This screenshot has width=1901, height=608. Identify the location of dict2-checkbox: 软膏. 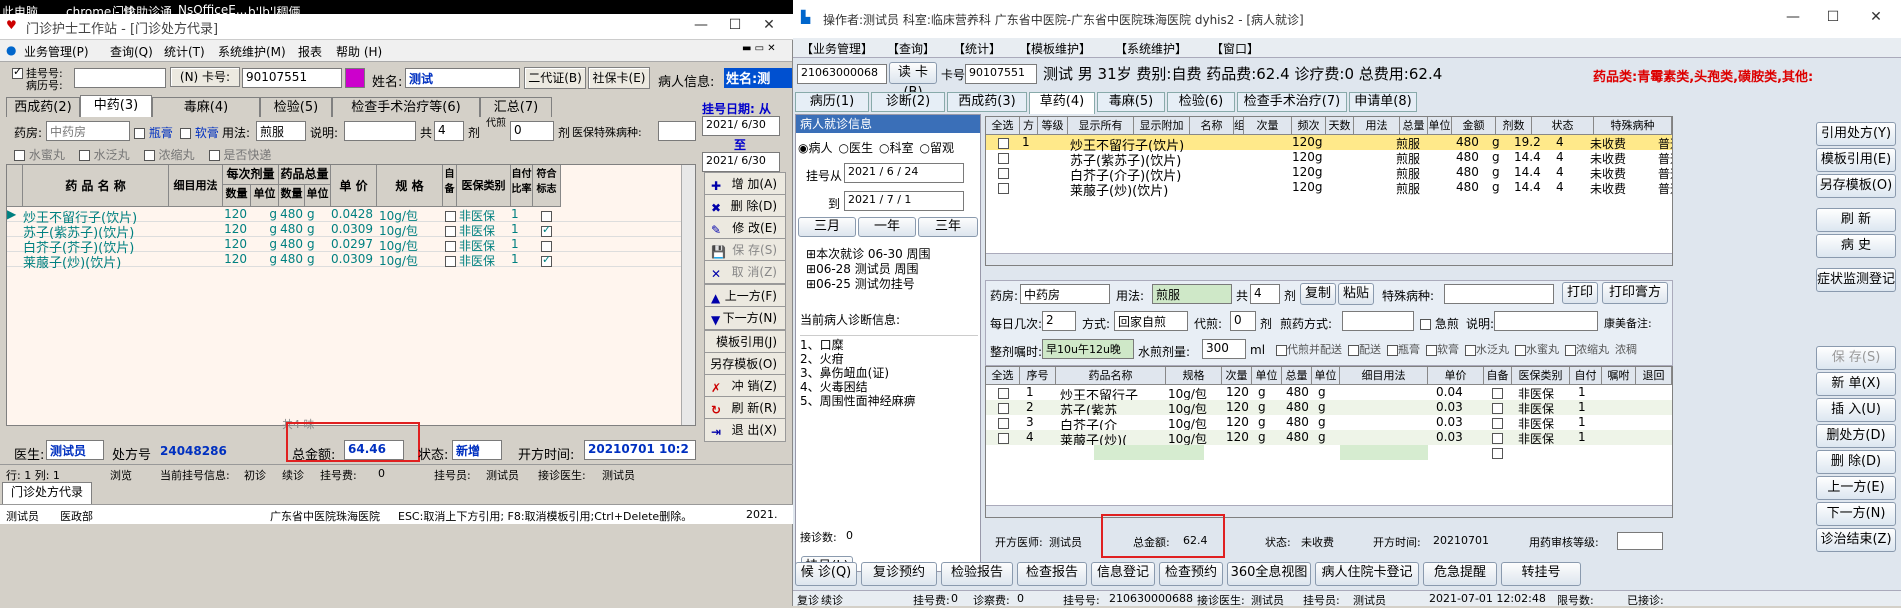
(199, 132).